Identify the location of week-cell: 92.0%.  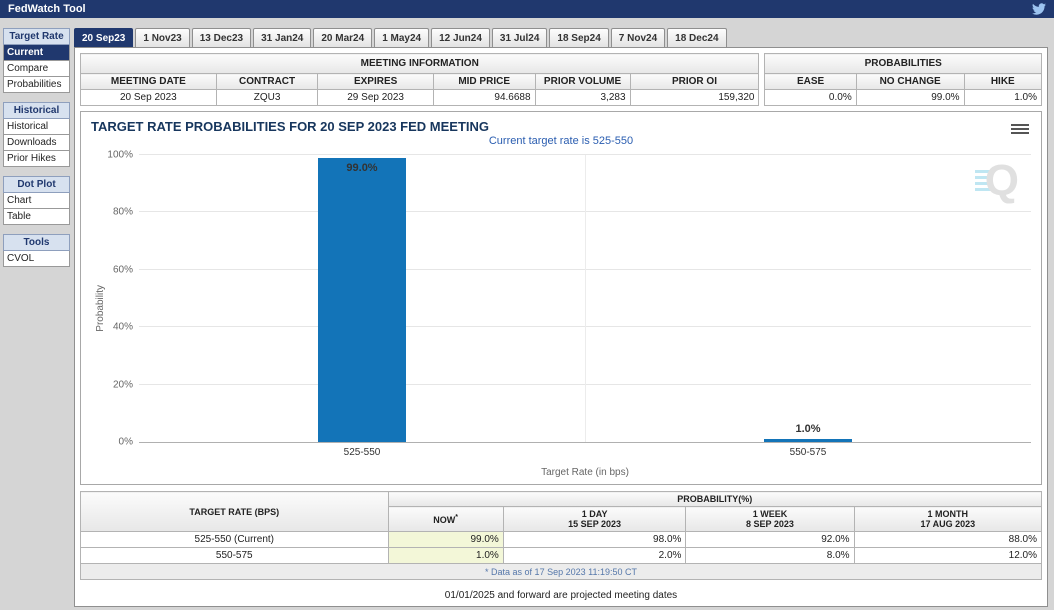
(770, 539).